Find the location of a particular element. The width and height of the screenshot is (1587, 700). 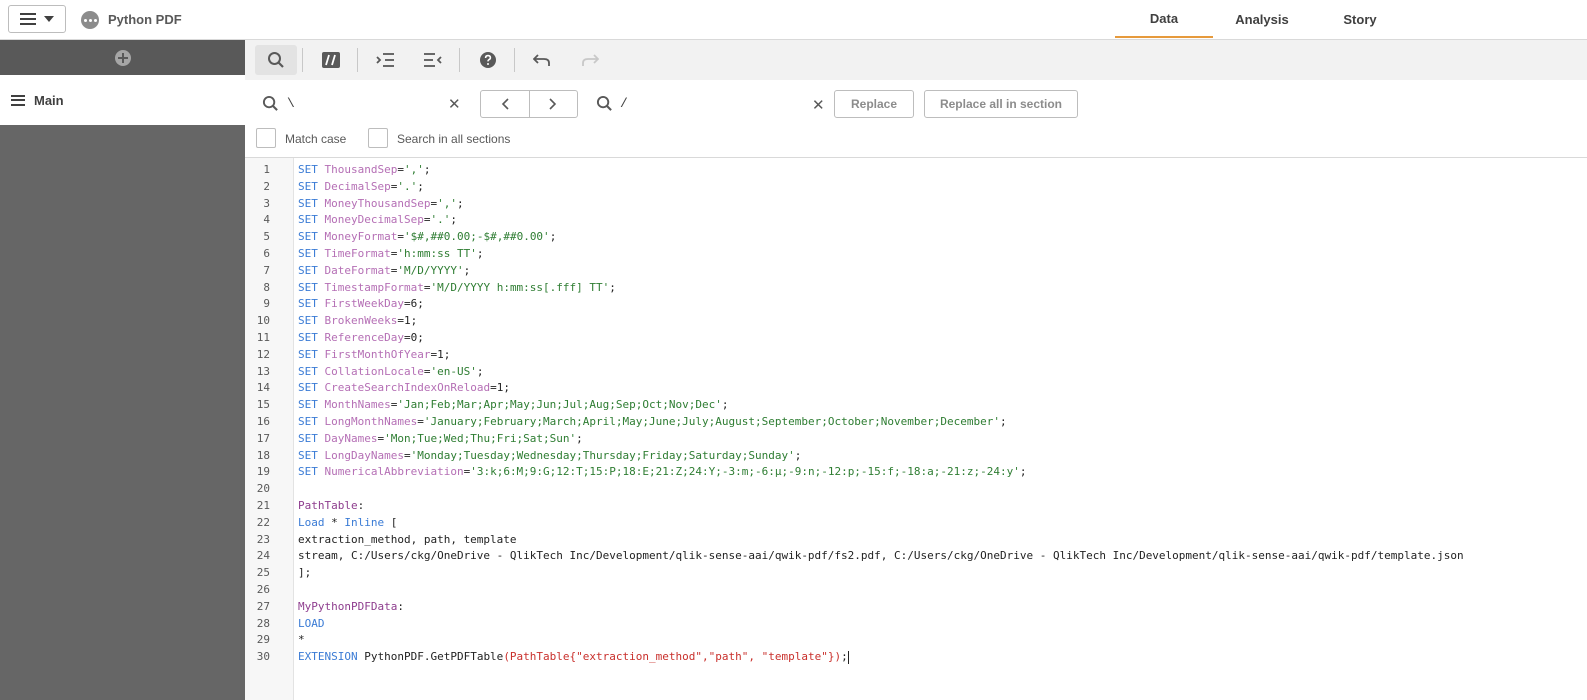

line-number: 2 is located at coordinates (266, 186).